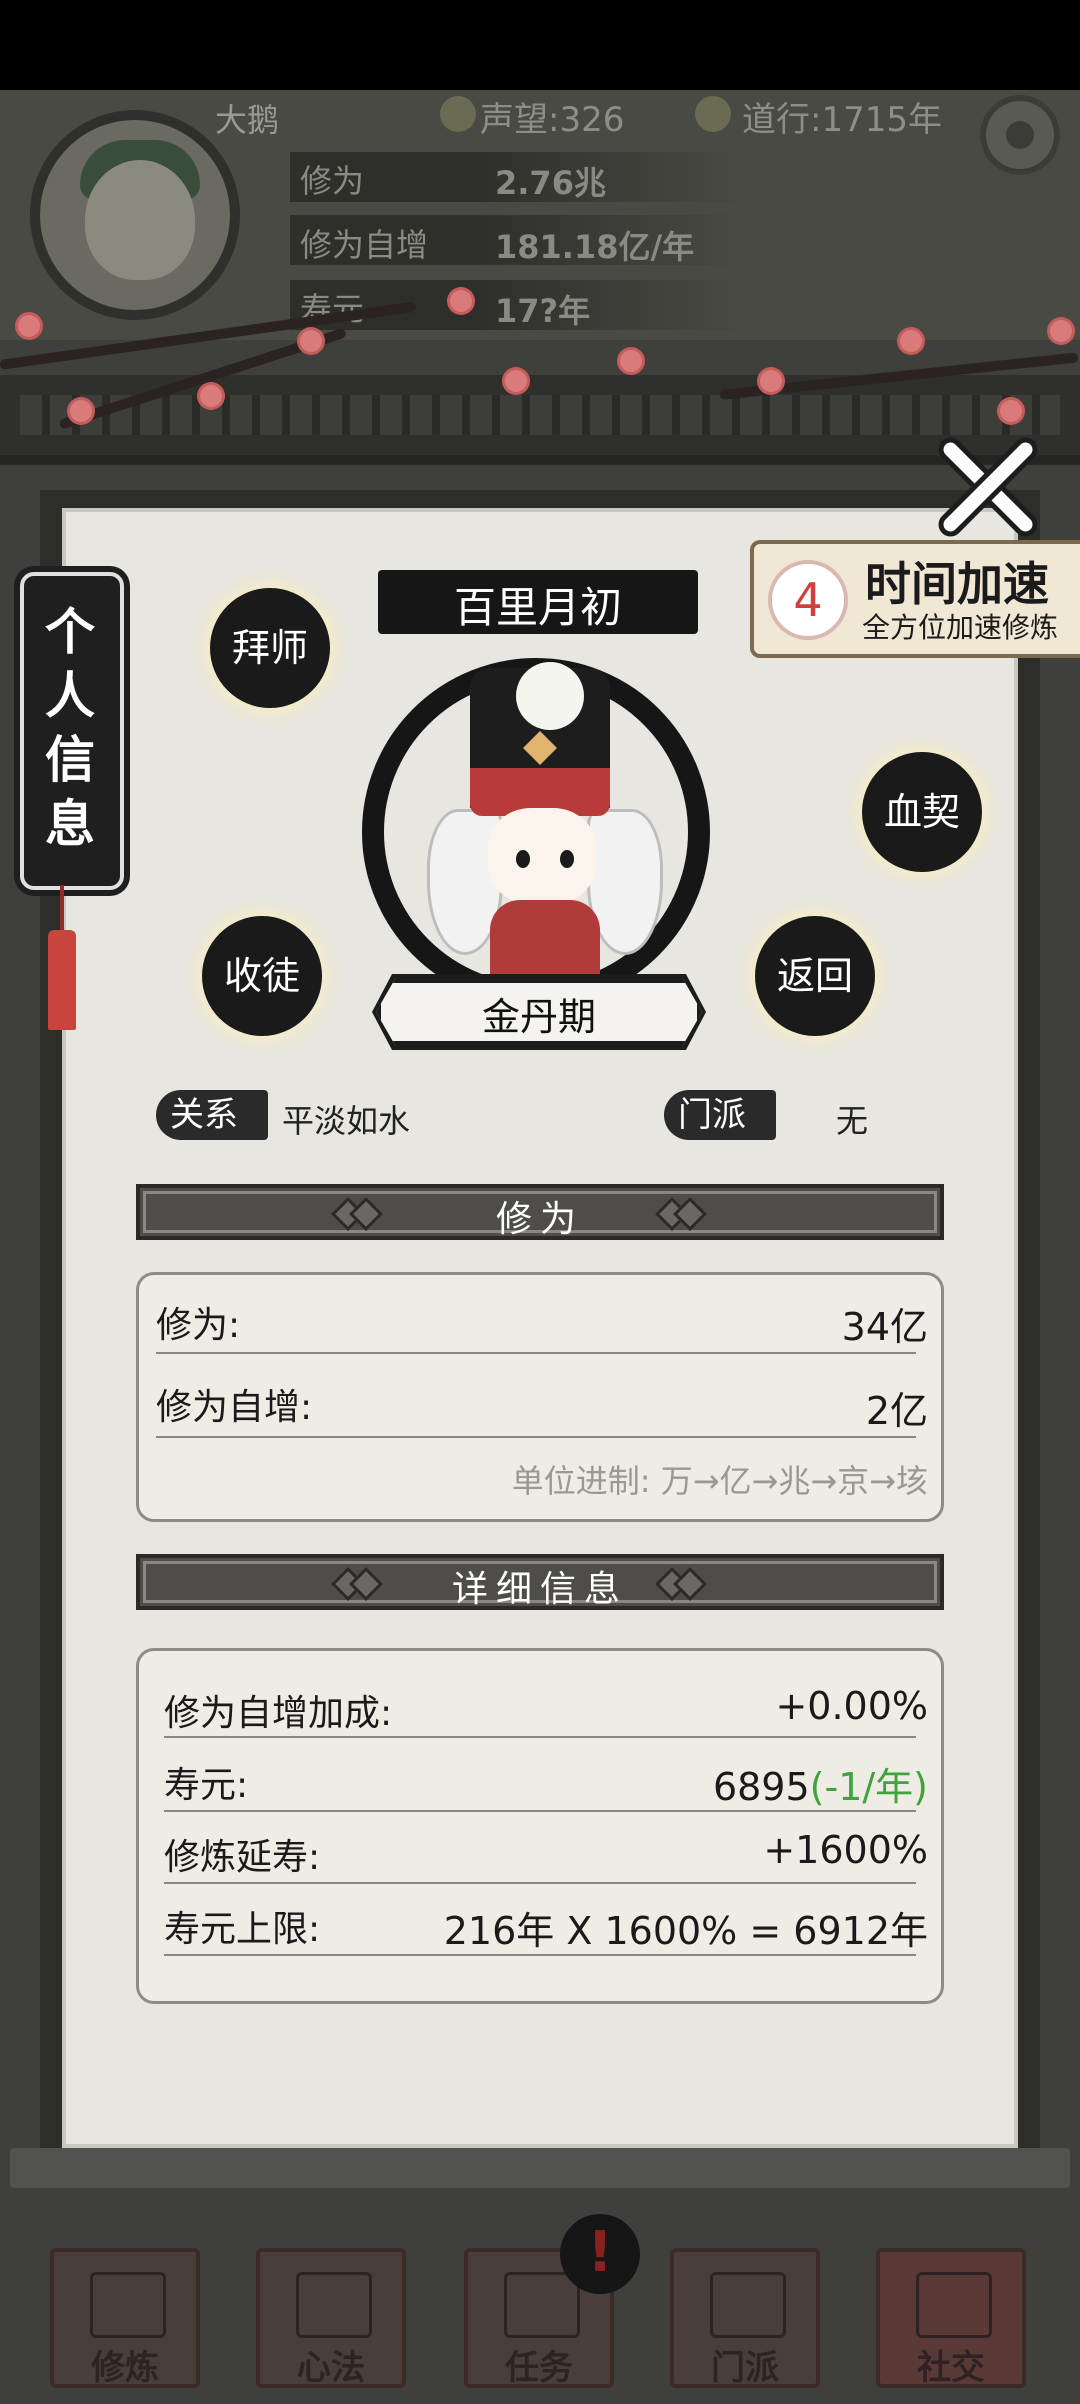 The width and height of the screenshot is (1080, 2404). Describe the element at coordinates (539, 1589) in the screenshot. I see `details-section-title: 详细信息` at that location.